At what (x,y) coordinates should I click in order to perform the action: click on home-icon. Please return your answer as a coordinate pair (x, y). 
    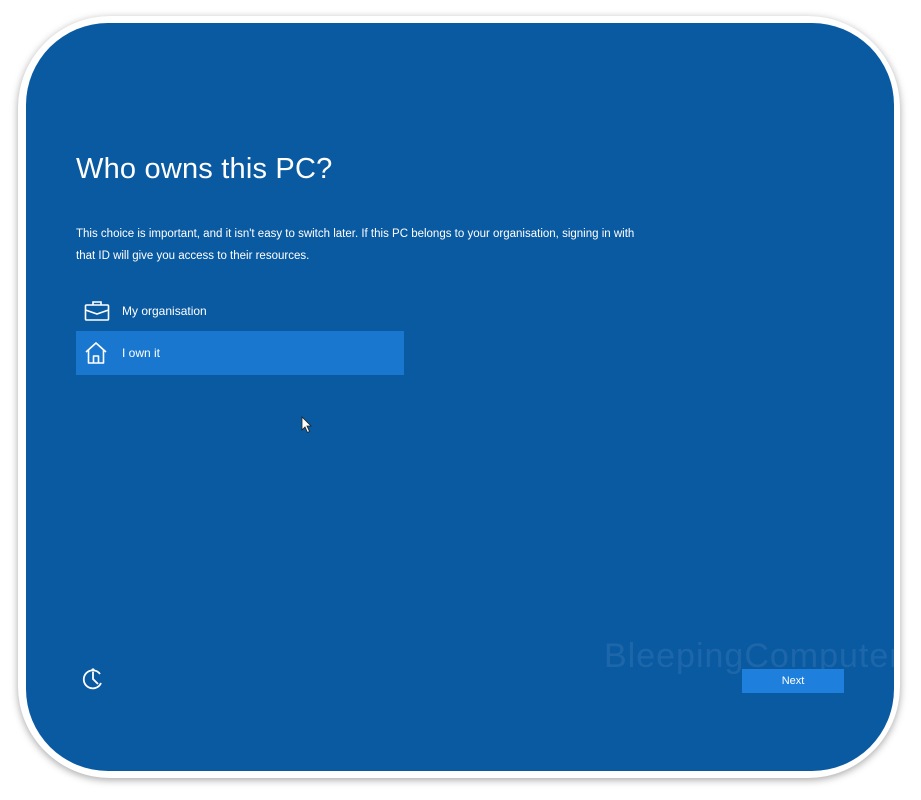
    Looking at the image, I should click on (98, 353).